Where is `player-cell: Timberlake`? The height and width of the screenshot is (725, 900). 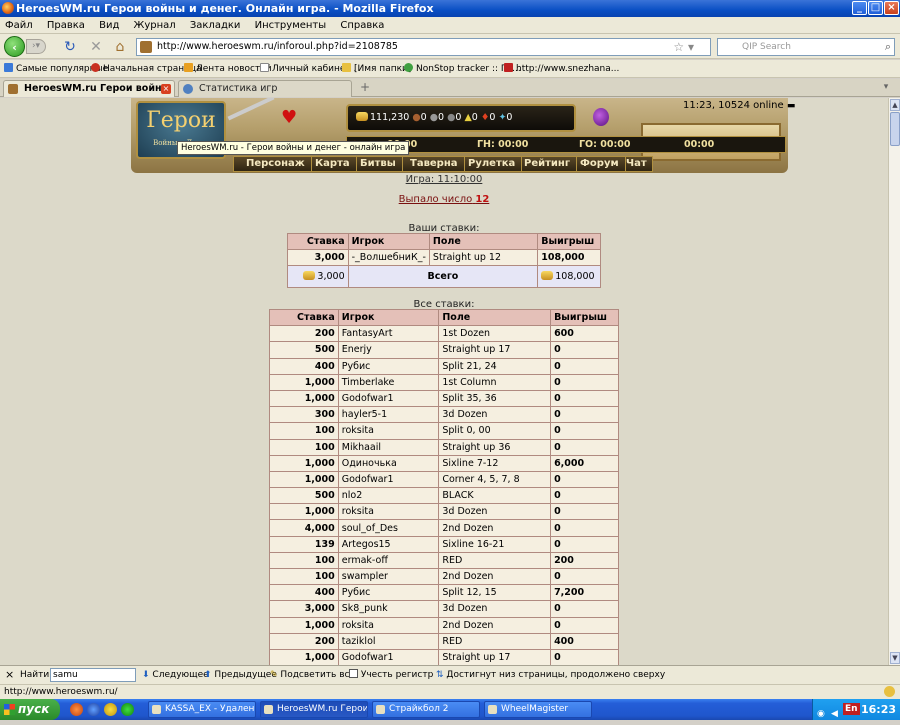
player-cell: Timberlake is located at coordinates (388, 382).